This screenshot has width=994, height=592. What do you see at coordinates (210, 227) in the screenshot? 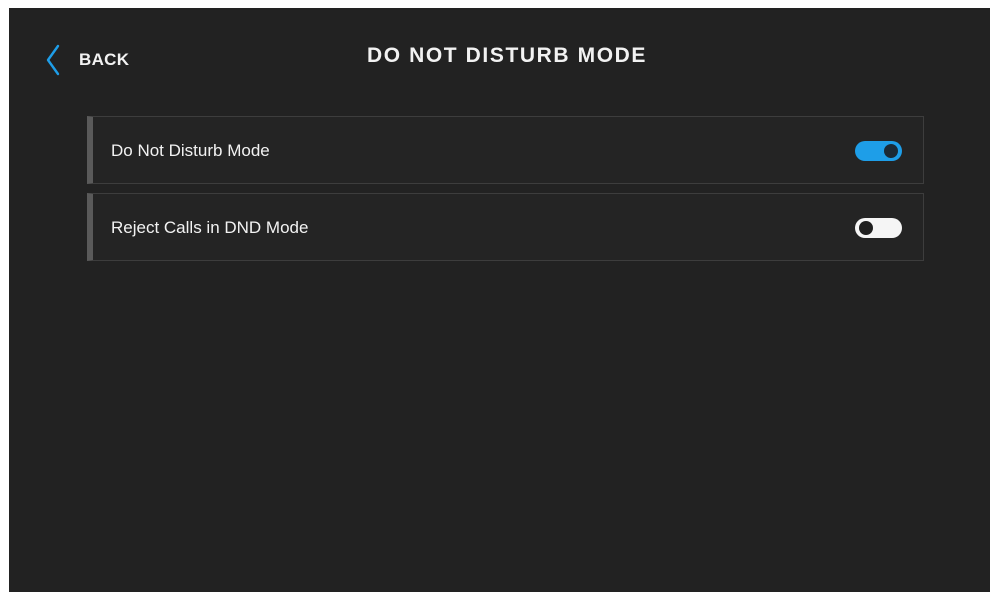
I see `setting-label: Reject Calls in DND Mode` at bounding box center [210, 227].